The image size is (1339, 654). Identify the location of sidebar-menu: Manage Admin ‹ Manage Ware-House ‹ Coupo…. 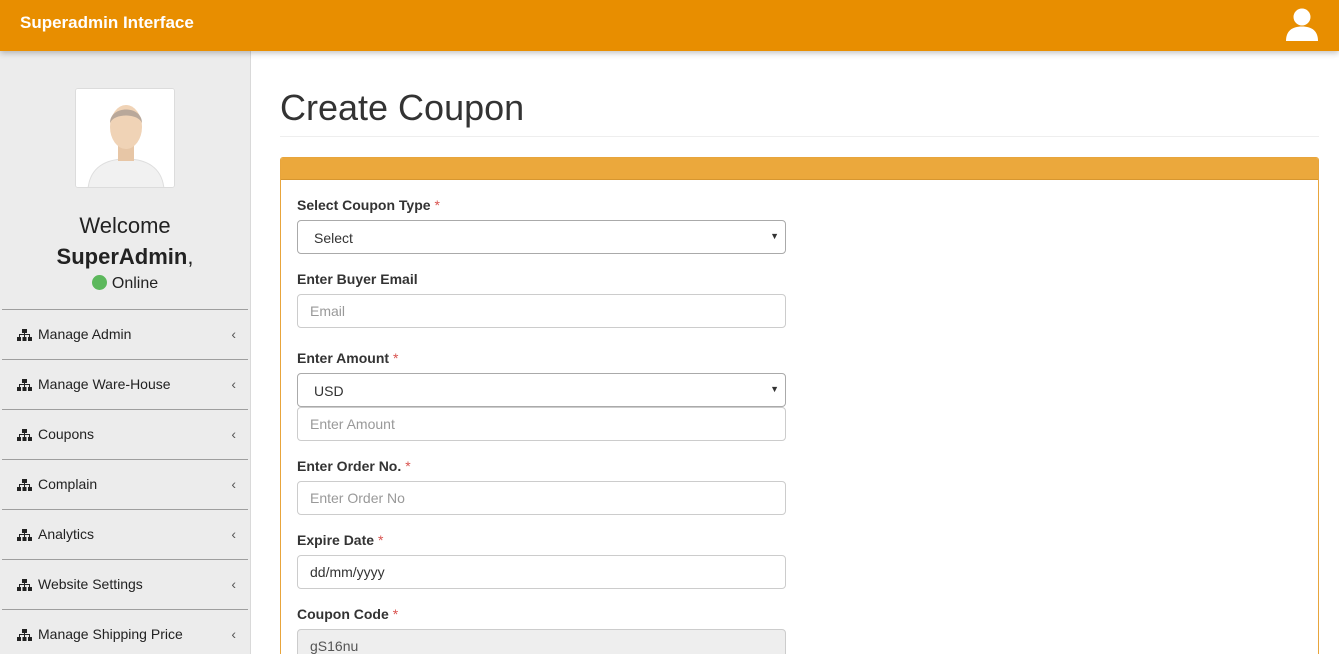
(125, 481).